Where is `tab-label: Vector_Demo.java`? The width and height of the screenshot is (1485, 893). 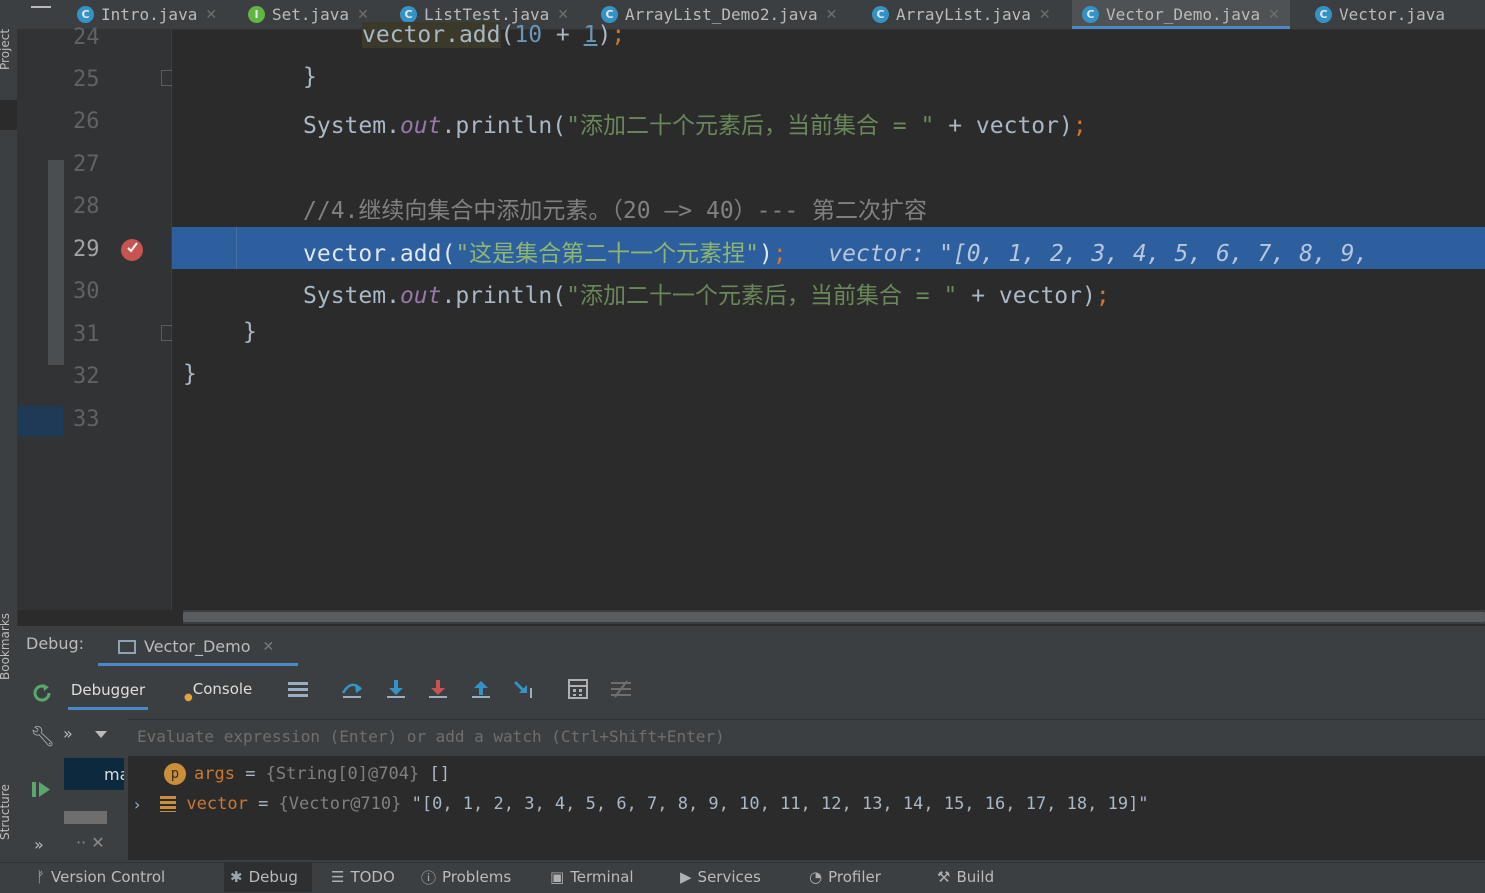 tab-label: Vector_Demo.java is located at coordinates (1183, 14).